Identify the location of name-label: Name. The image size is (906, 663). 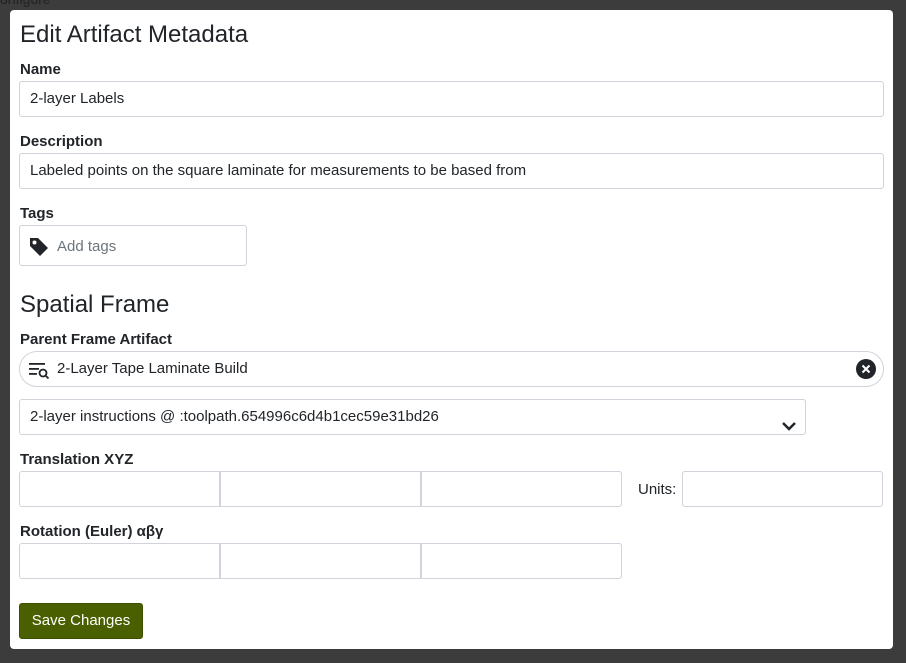
(40, 69).